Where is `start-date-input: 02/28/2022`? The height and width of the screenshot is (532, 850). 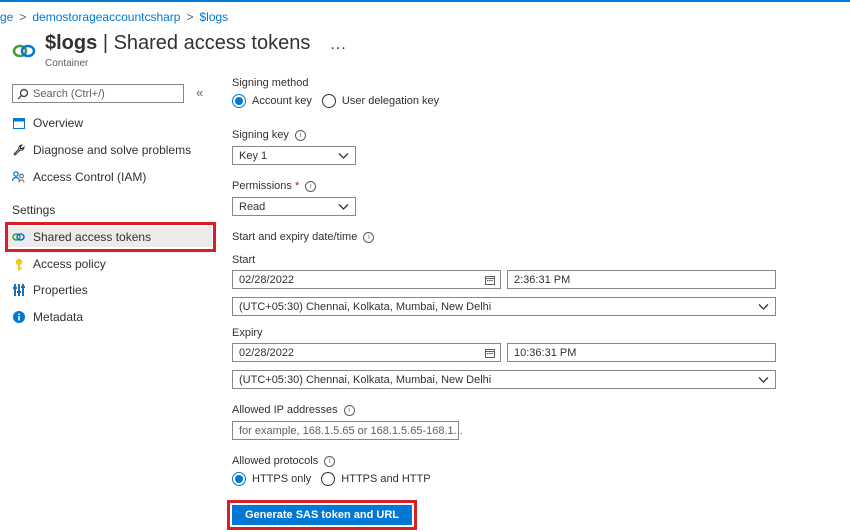
start-date-input: 02/28/2022 is located at coordinates (366, 279).